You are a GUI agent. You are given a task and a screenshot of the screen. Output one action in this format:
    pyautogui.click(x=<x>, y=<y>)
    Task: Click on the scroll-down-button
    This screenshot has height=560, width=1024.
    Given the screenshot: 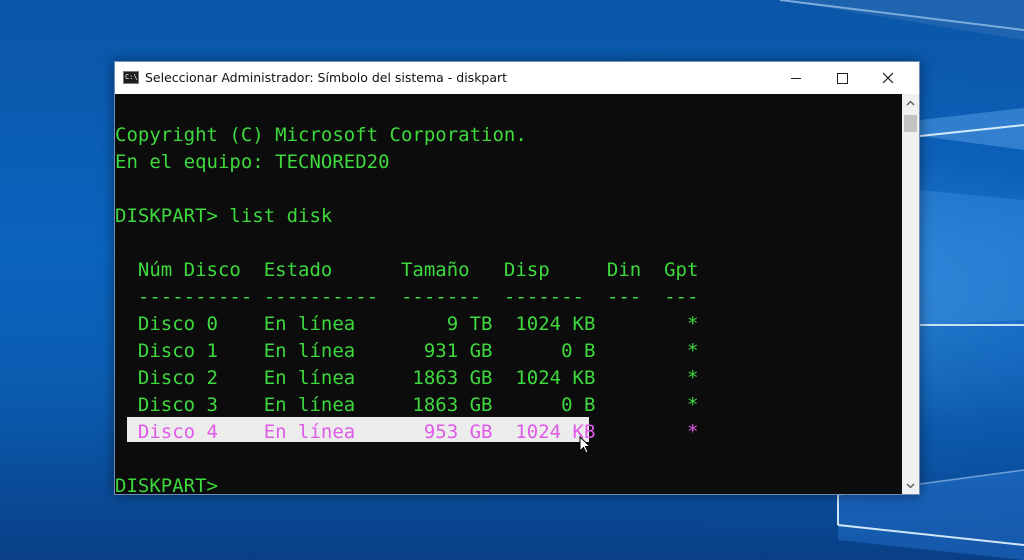 What is the action you would take?
    pyautogui.click(x=910, y=485)
    